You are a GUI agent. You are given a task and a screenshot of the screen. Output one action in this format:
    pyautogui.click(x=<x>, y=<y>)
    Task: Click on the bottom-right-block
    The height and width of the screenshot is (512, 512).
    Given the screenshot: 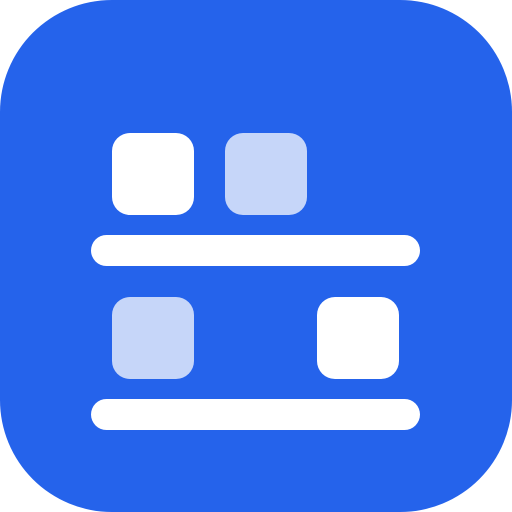 What is the action you would take?
    pyautogui.click(x=358, y=338)
    